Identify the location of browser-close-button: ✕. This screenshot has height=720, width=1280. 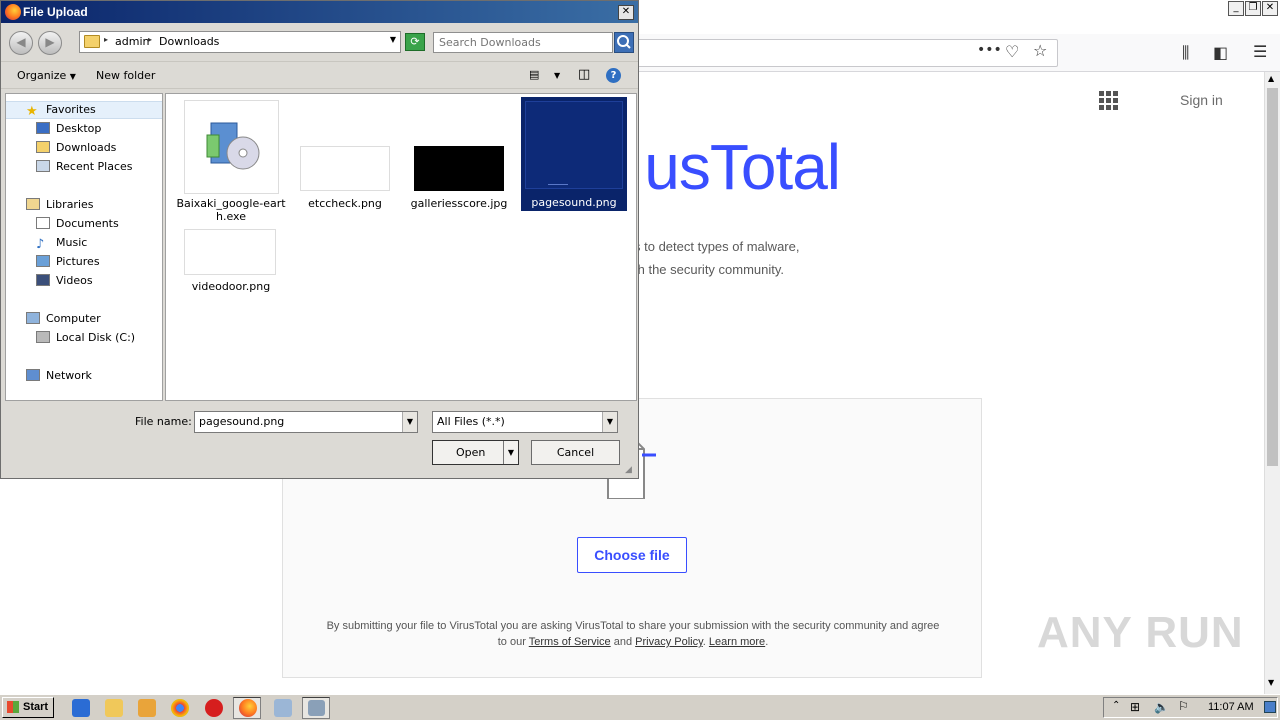
(1270, 8).